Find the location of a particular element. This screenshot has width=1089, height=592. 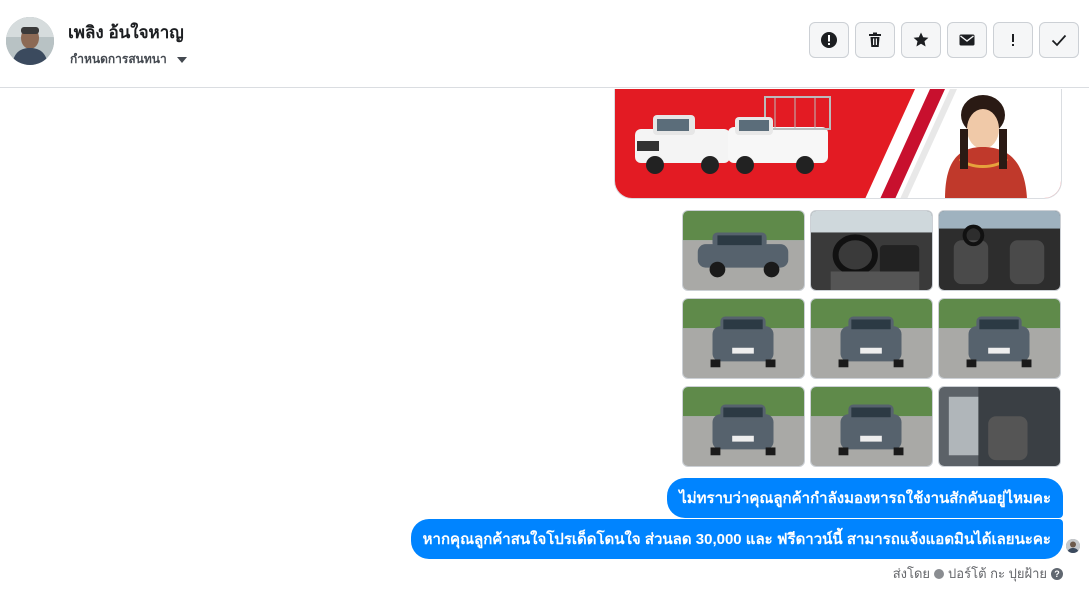

check-icon is located at coordinates (1059, 40).